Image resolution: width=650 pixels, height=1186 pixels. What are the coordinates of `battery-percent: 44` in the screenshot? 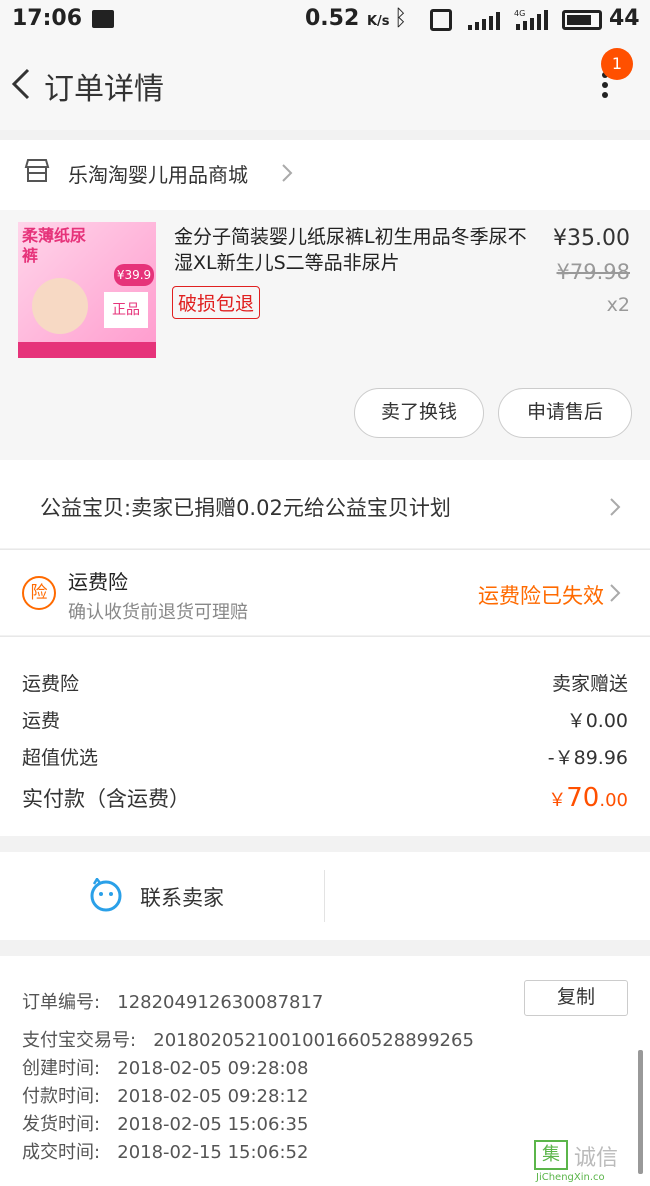 It's located at (624, 18).